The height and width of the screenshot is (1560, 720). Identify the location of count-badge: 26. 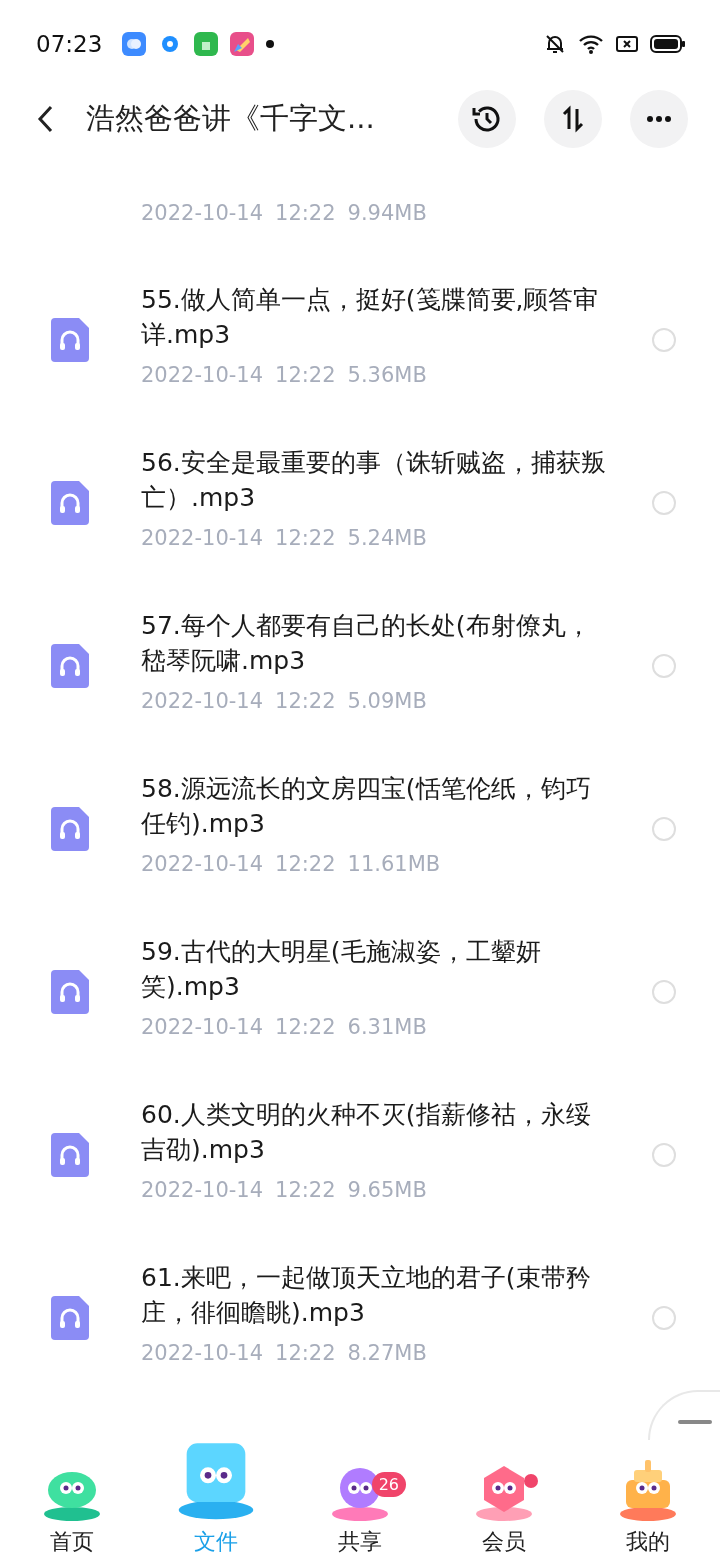
(388, 1484).